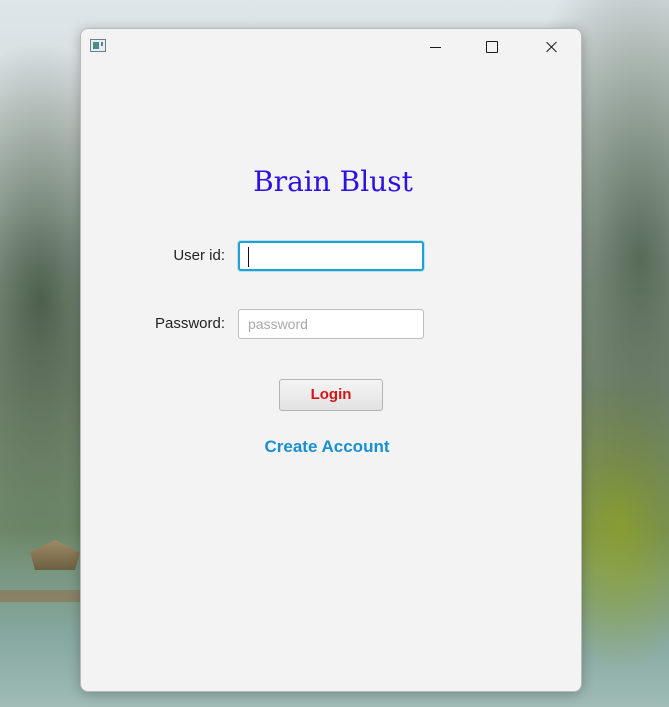 Image resolution: width=669 pixels, height=707 pixels. I want to click on password-label: Password:, so click(189, 323).